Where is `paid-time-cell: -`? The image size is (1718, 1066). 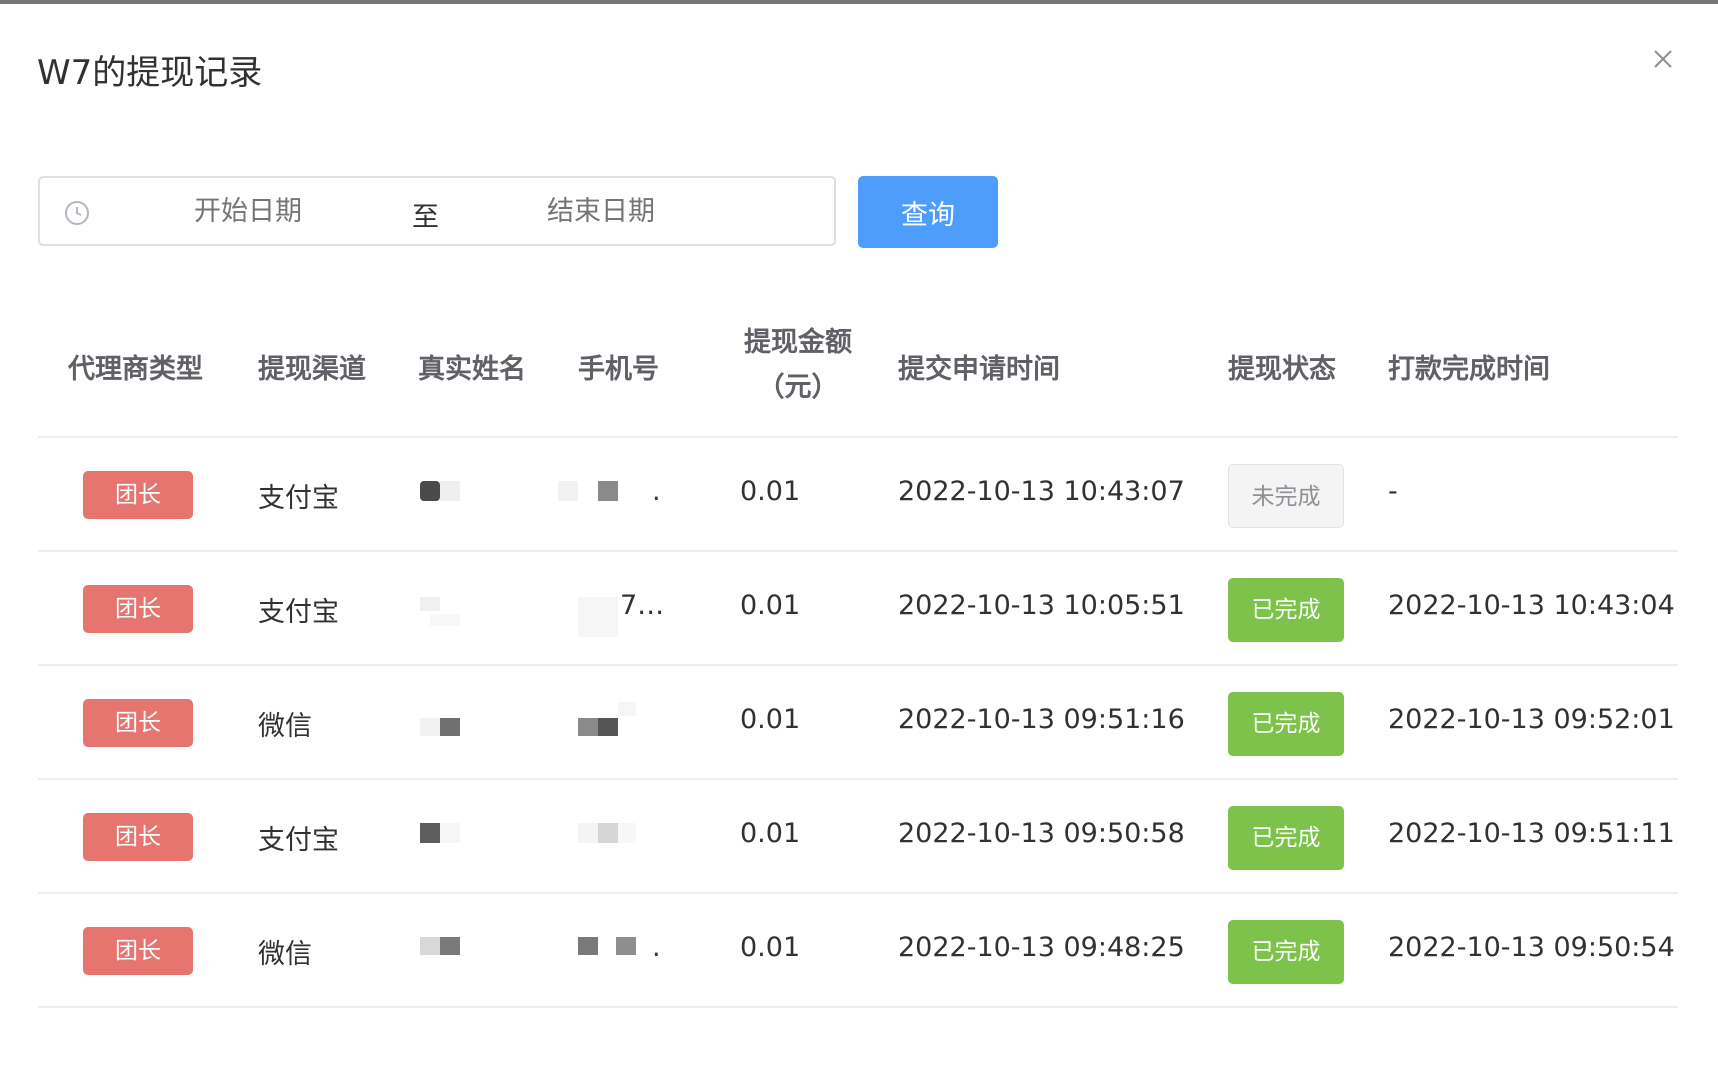
paid-time-cell: - is located at coordinates (1393, 491).